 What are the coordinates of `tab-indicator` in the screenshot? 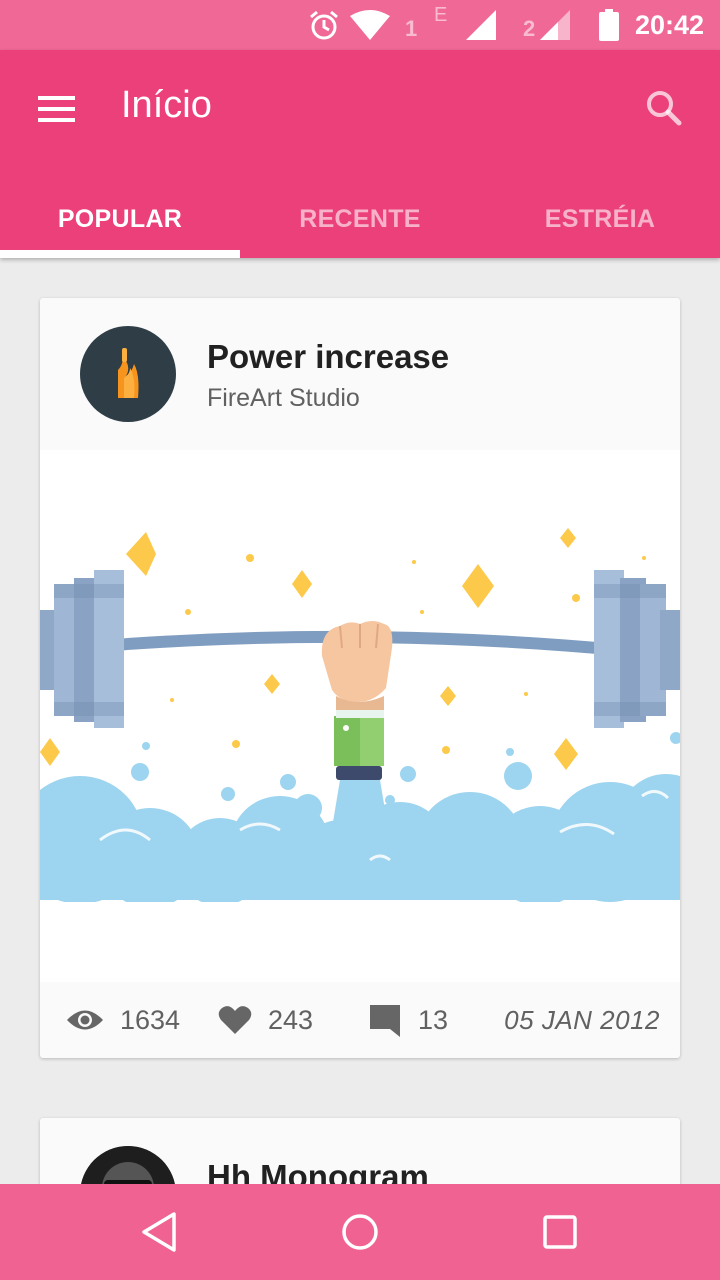 It's located at (120, 254).